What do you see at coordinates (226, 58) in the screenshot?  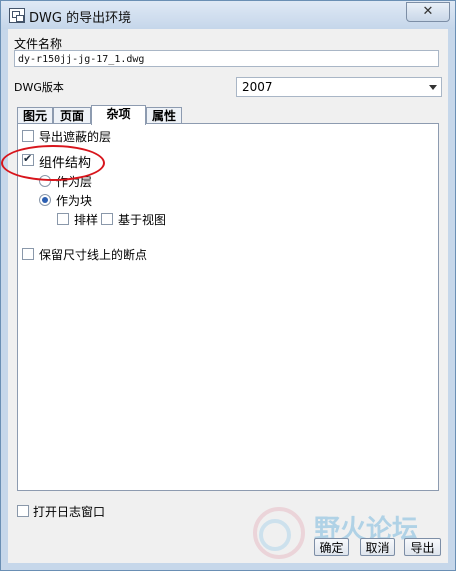 I see `file-name-input: dy-r150jj-jg-17_1.dwg` at bounding box center [226, 58].